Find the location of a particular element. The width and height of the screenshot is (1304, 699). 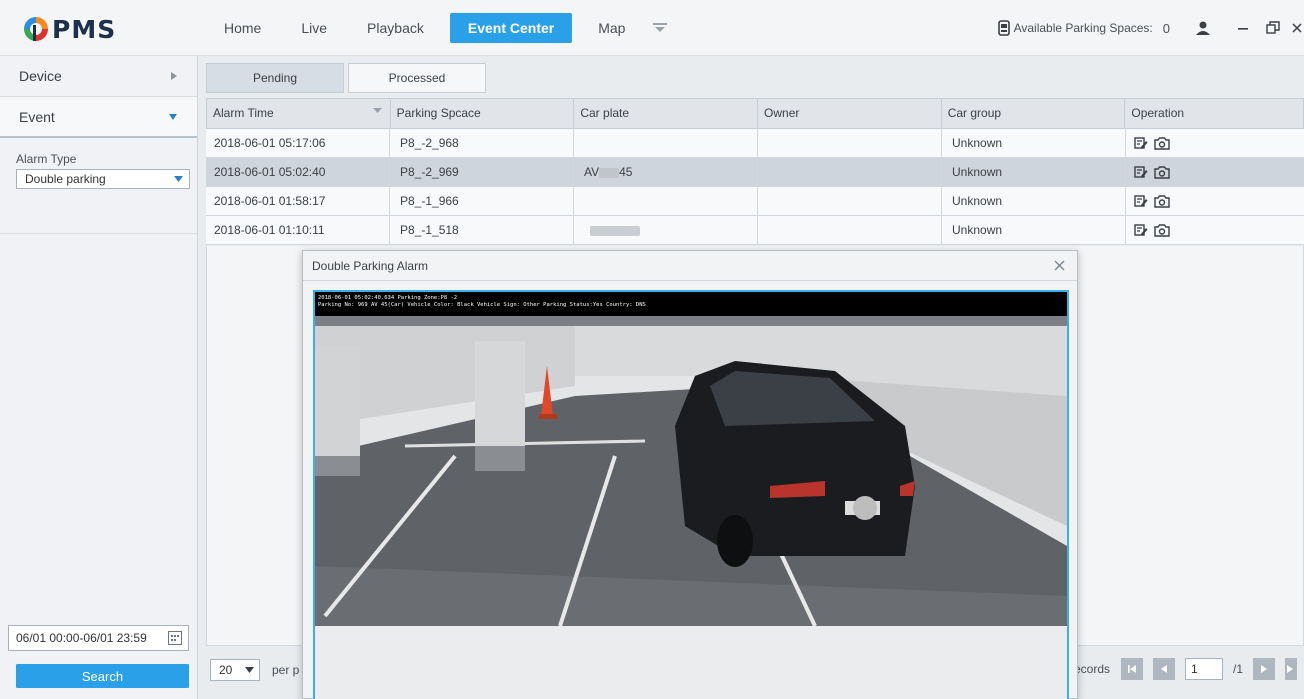

tab-processed: Processed is located at coordinates (417, 78).